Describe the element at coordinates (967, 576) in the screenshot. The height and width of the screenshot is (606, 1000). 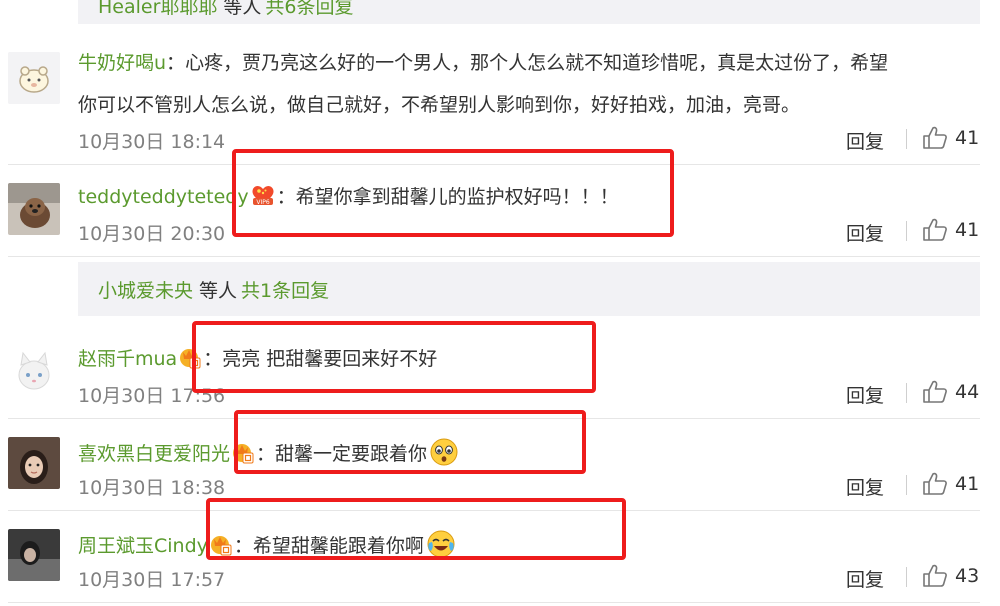
I see `like-count: 43` at that location.